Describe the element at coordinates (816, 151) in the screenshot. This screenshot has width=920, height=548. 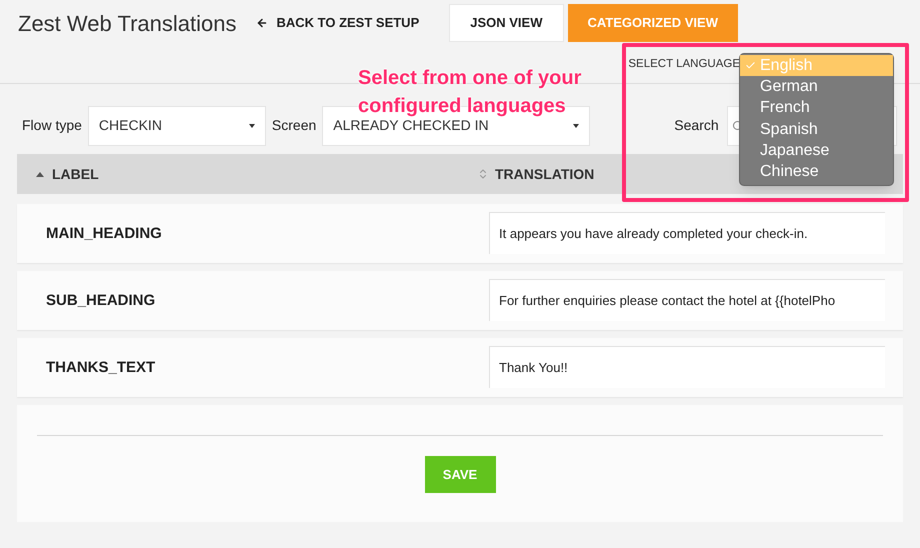
I see `language-option: Japanese` at that location.